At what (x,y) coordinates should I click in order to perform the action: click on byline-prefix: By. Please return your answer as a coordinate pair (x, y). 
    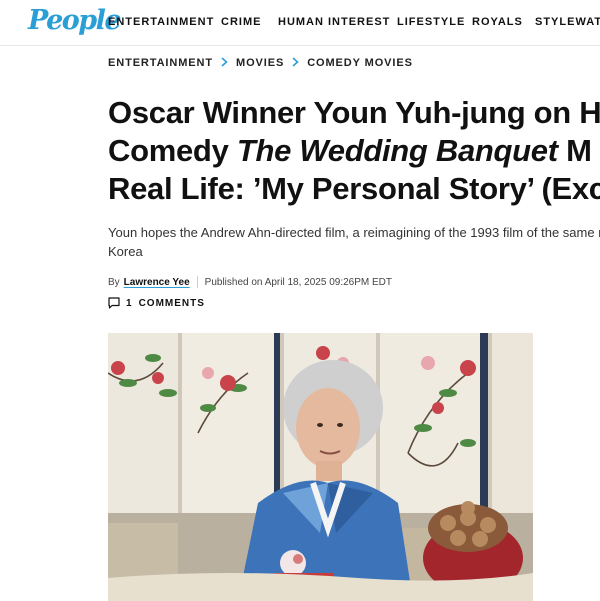
    Looking at the image, I should click on (114, 282).